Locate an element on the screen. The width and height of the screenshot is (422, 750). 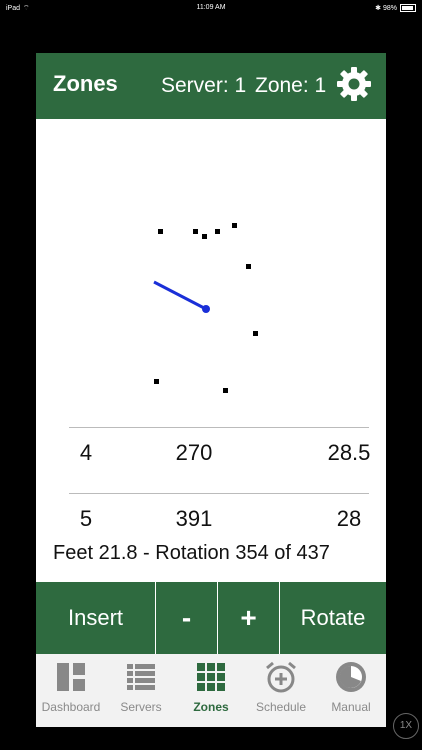
row-cell-2: 270 is located at coordinates (194, 452).